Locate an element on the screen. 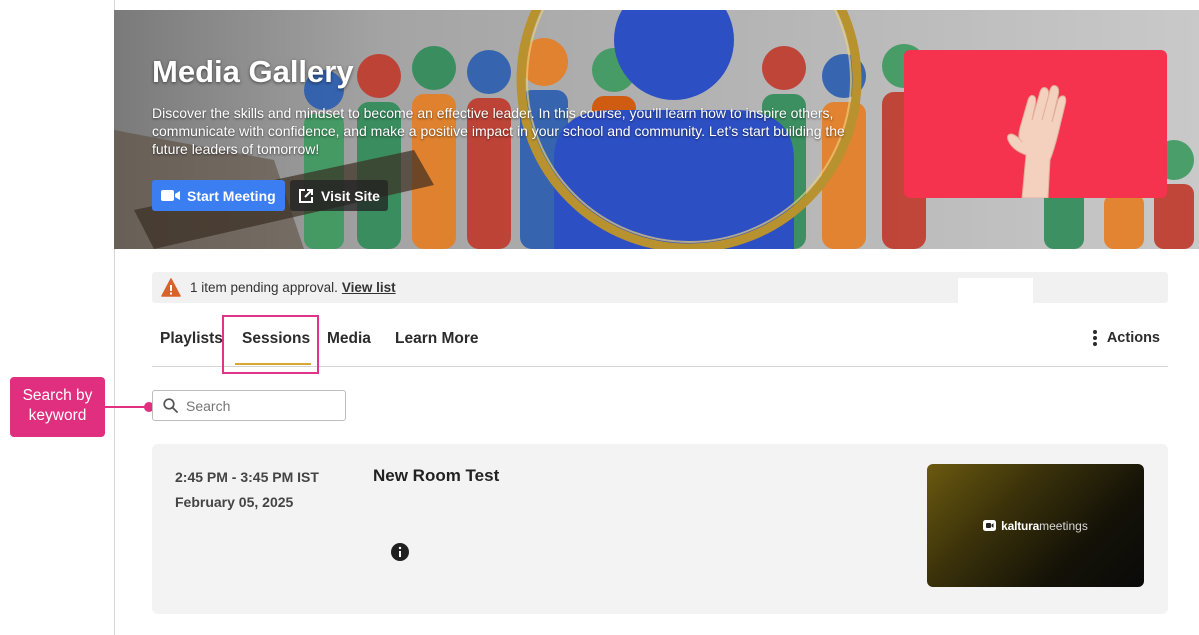 Image resolution: width=1199 pixels, height=635 pixels. callout-line-2: keyword is located at coordinates (57, 415).